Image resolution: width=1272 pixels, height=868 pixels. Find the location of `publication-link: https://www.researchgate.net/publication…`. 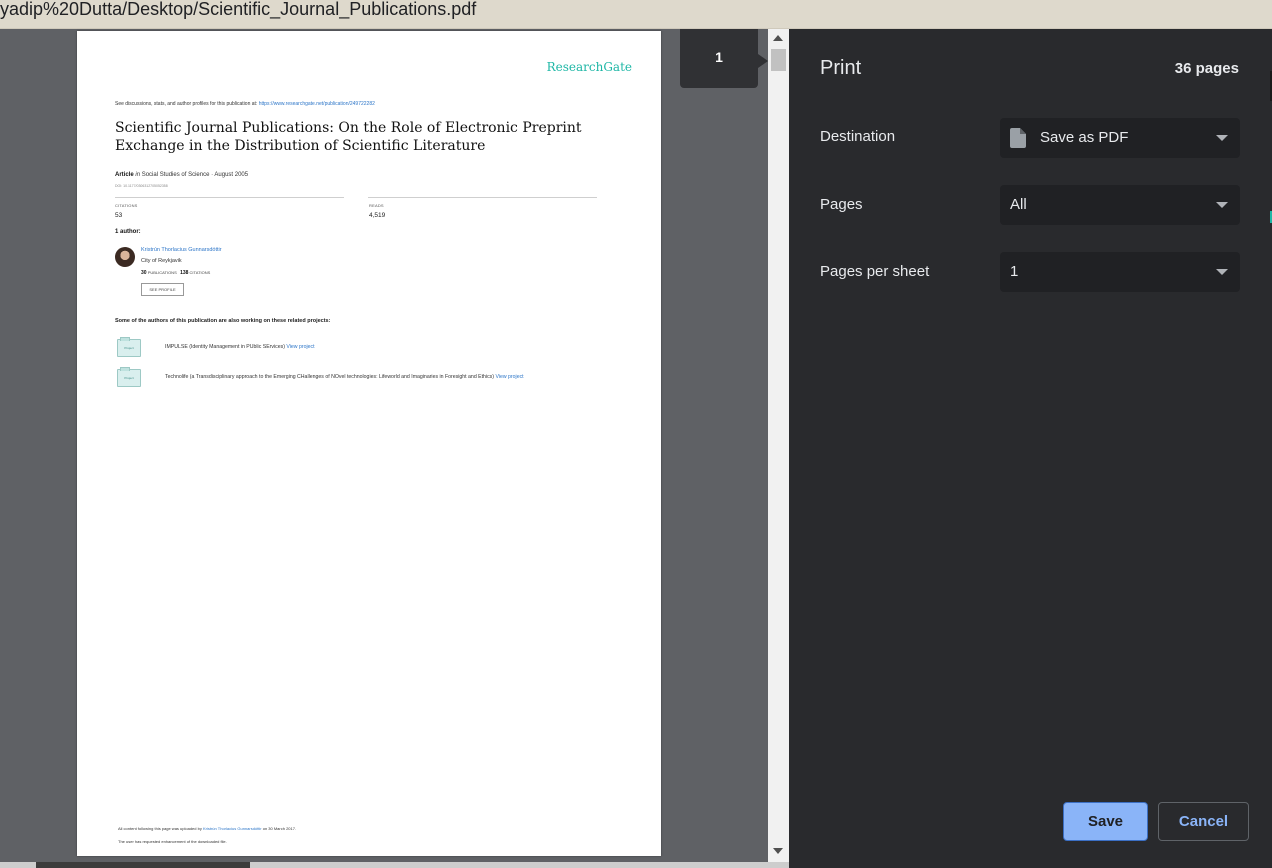

publication-link: https://www.researchgate.net/publication… is located at coordinates (317, 104).